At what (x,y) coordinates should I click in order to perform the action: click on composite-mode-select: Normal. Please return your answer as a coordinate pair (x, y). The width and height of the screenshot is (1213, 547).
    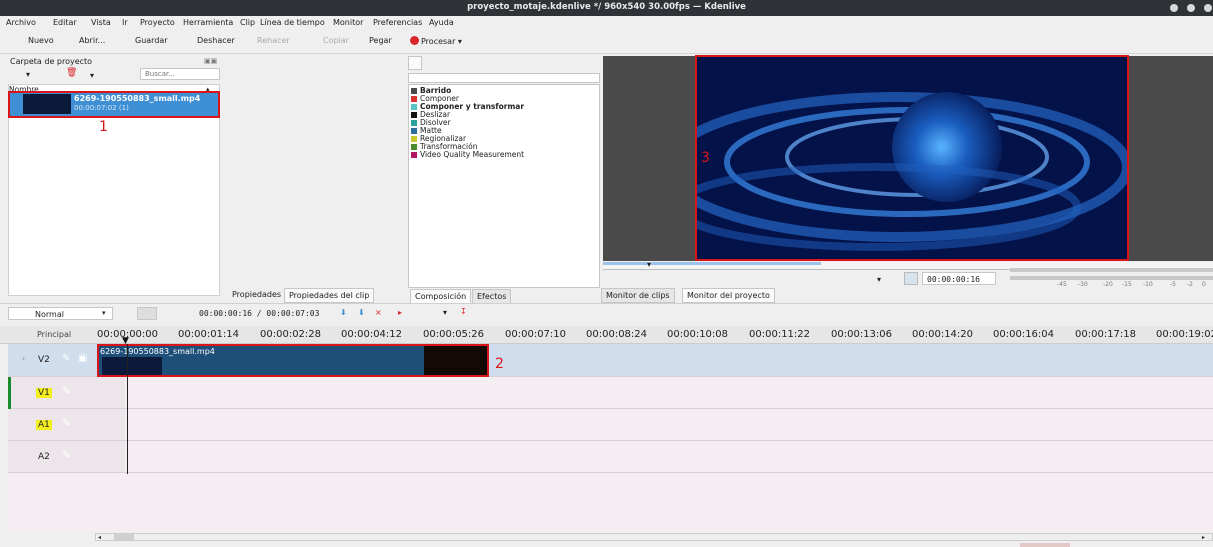
    Looking at the image, I should click on (60, 313).